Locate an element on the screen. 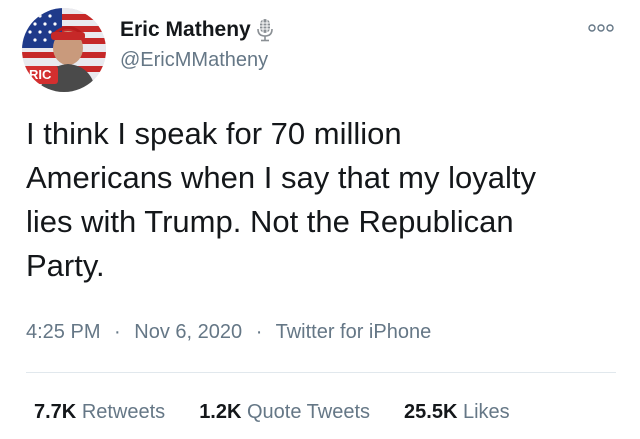 This screenshot has height=439, width=640. retweets-label: Retweets is located at coordinates (123, 412).